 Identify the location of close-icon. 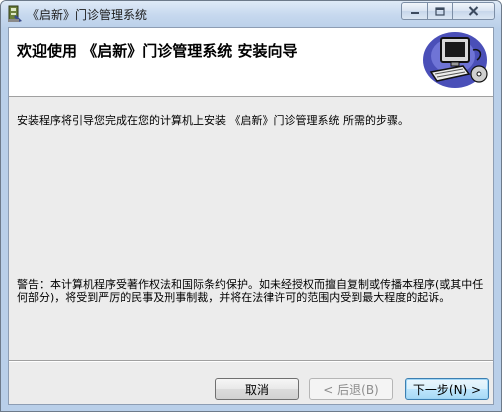
(473, 11).